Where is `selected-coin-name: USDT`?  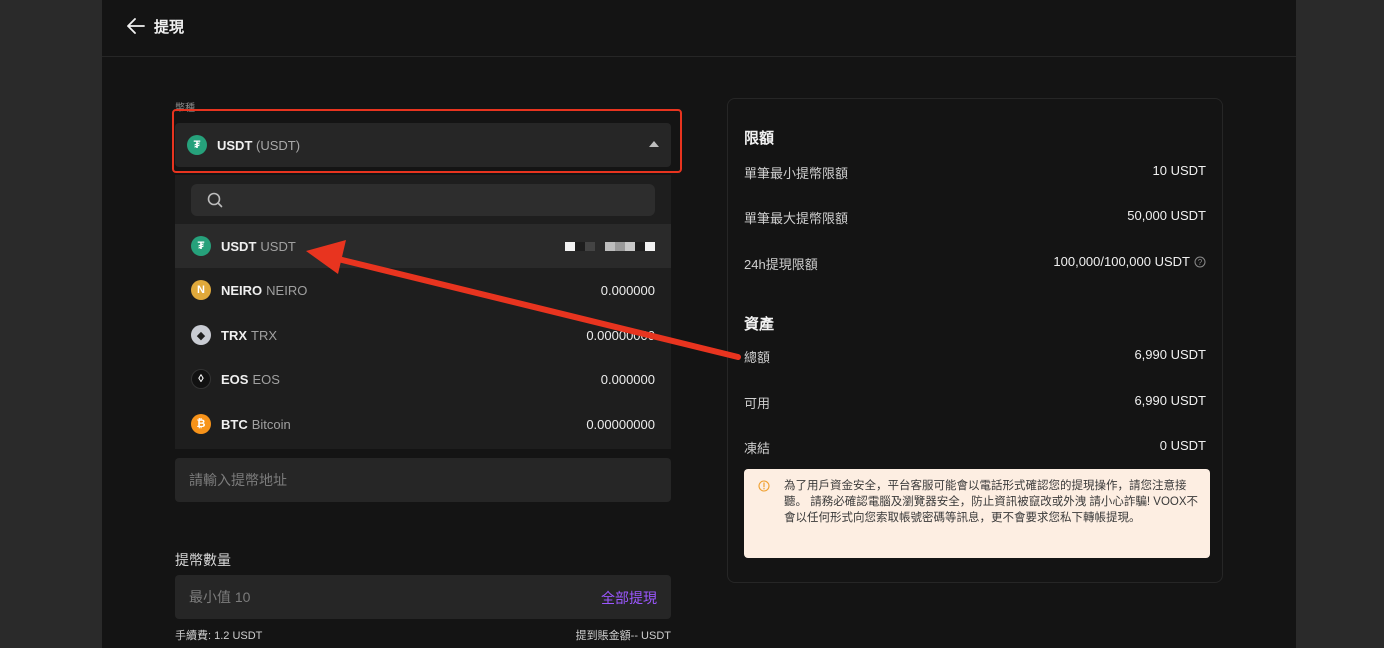
selected-coin-name: USDT is located at coordinates (235, 145).